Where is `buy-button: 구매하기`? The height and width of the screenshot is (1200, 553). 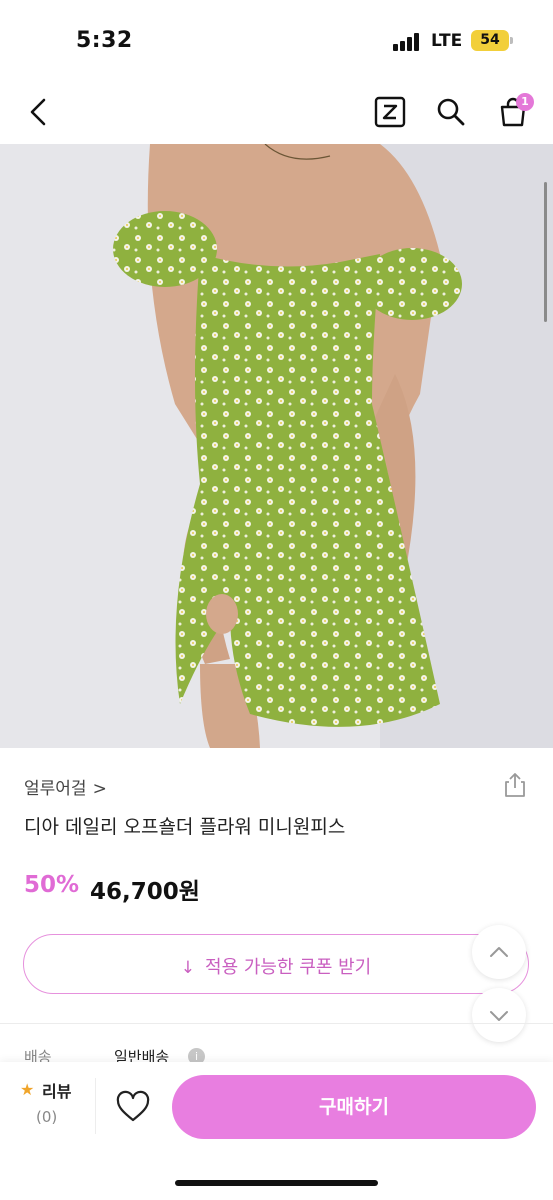 buy-button: 구매하기 is located at coordinates (354, 1107).